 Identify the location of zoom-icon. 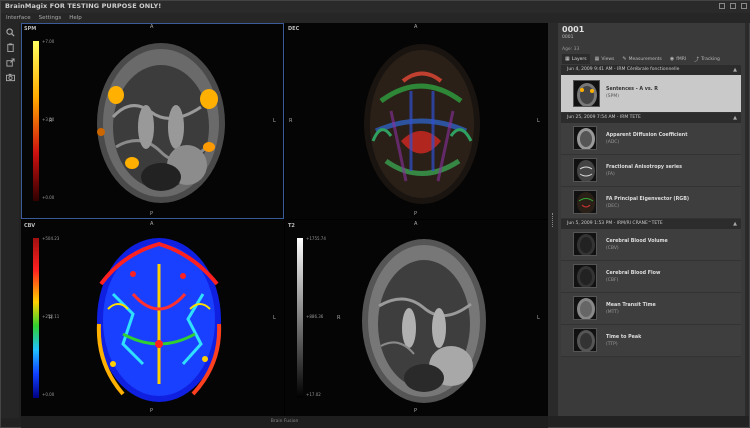
(10, 32).